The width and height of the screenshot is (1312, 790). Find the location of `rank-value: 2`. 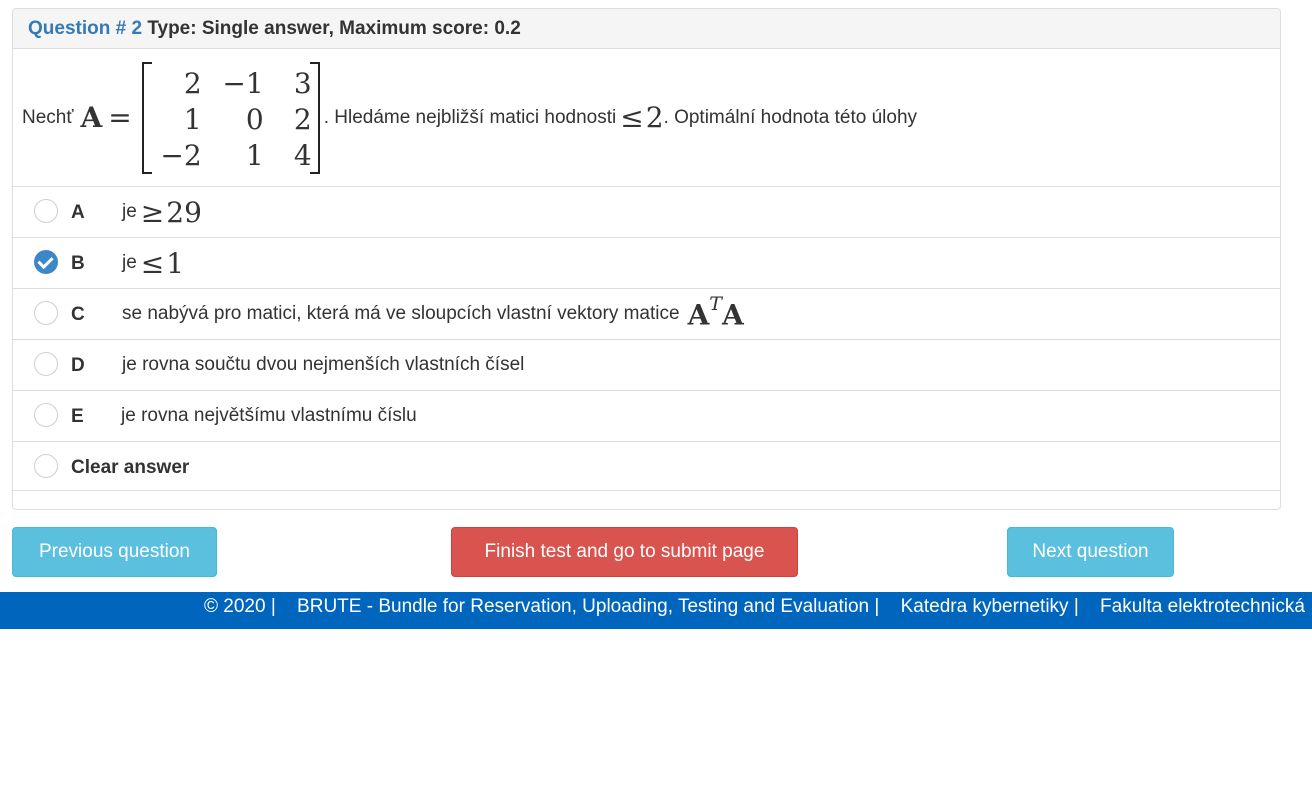

rank-value: 2 is located at coordinates (654, 117).